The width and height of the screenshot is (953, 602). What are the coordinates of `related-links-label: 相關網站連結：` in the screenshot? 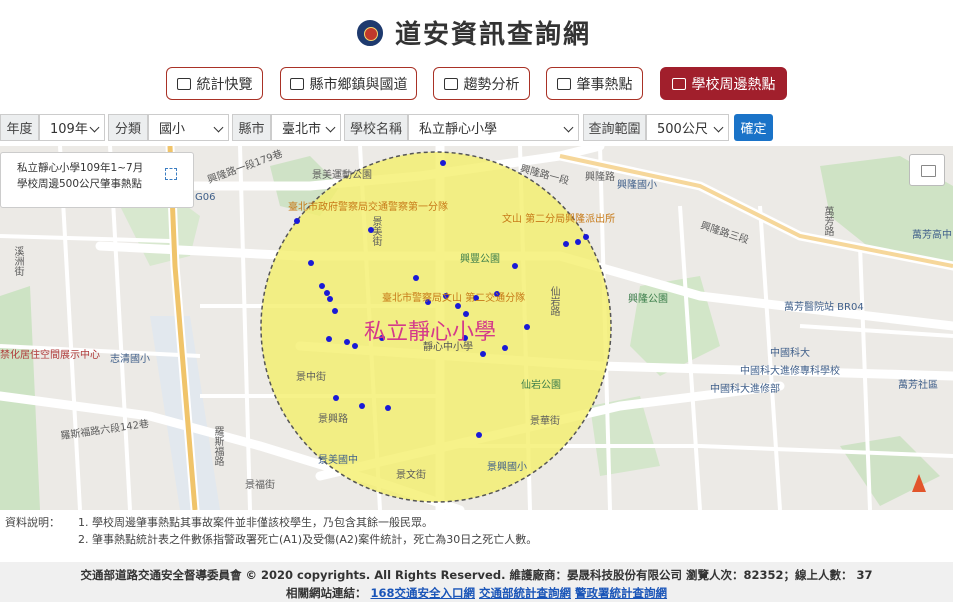 It's located at (326, 593).